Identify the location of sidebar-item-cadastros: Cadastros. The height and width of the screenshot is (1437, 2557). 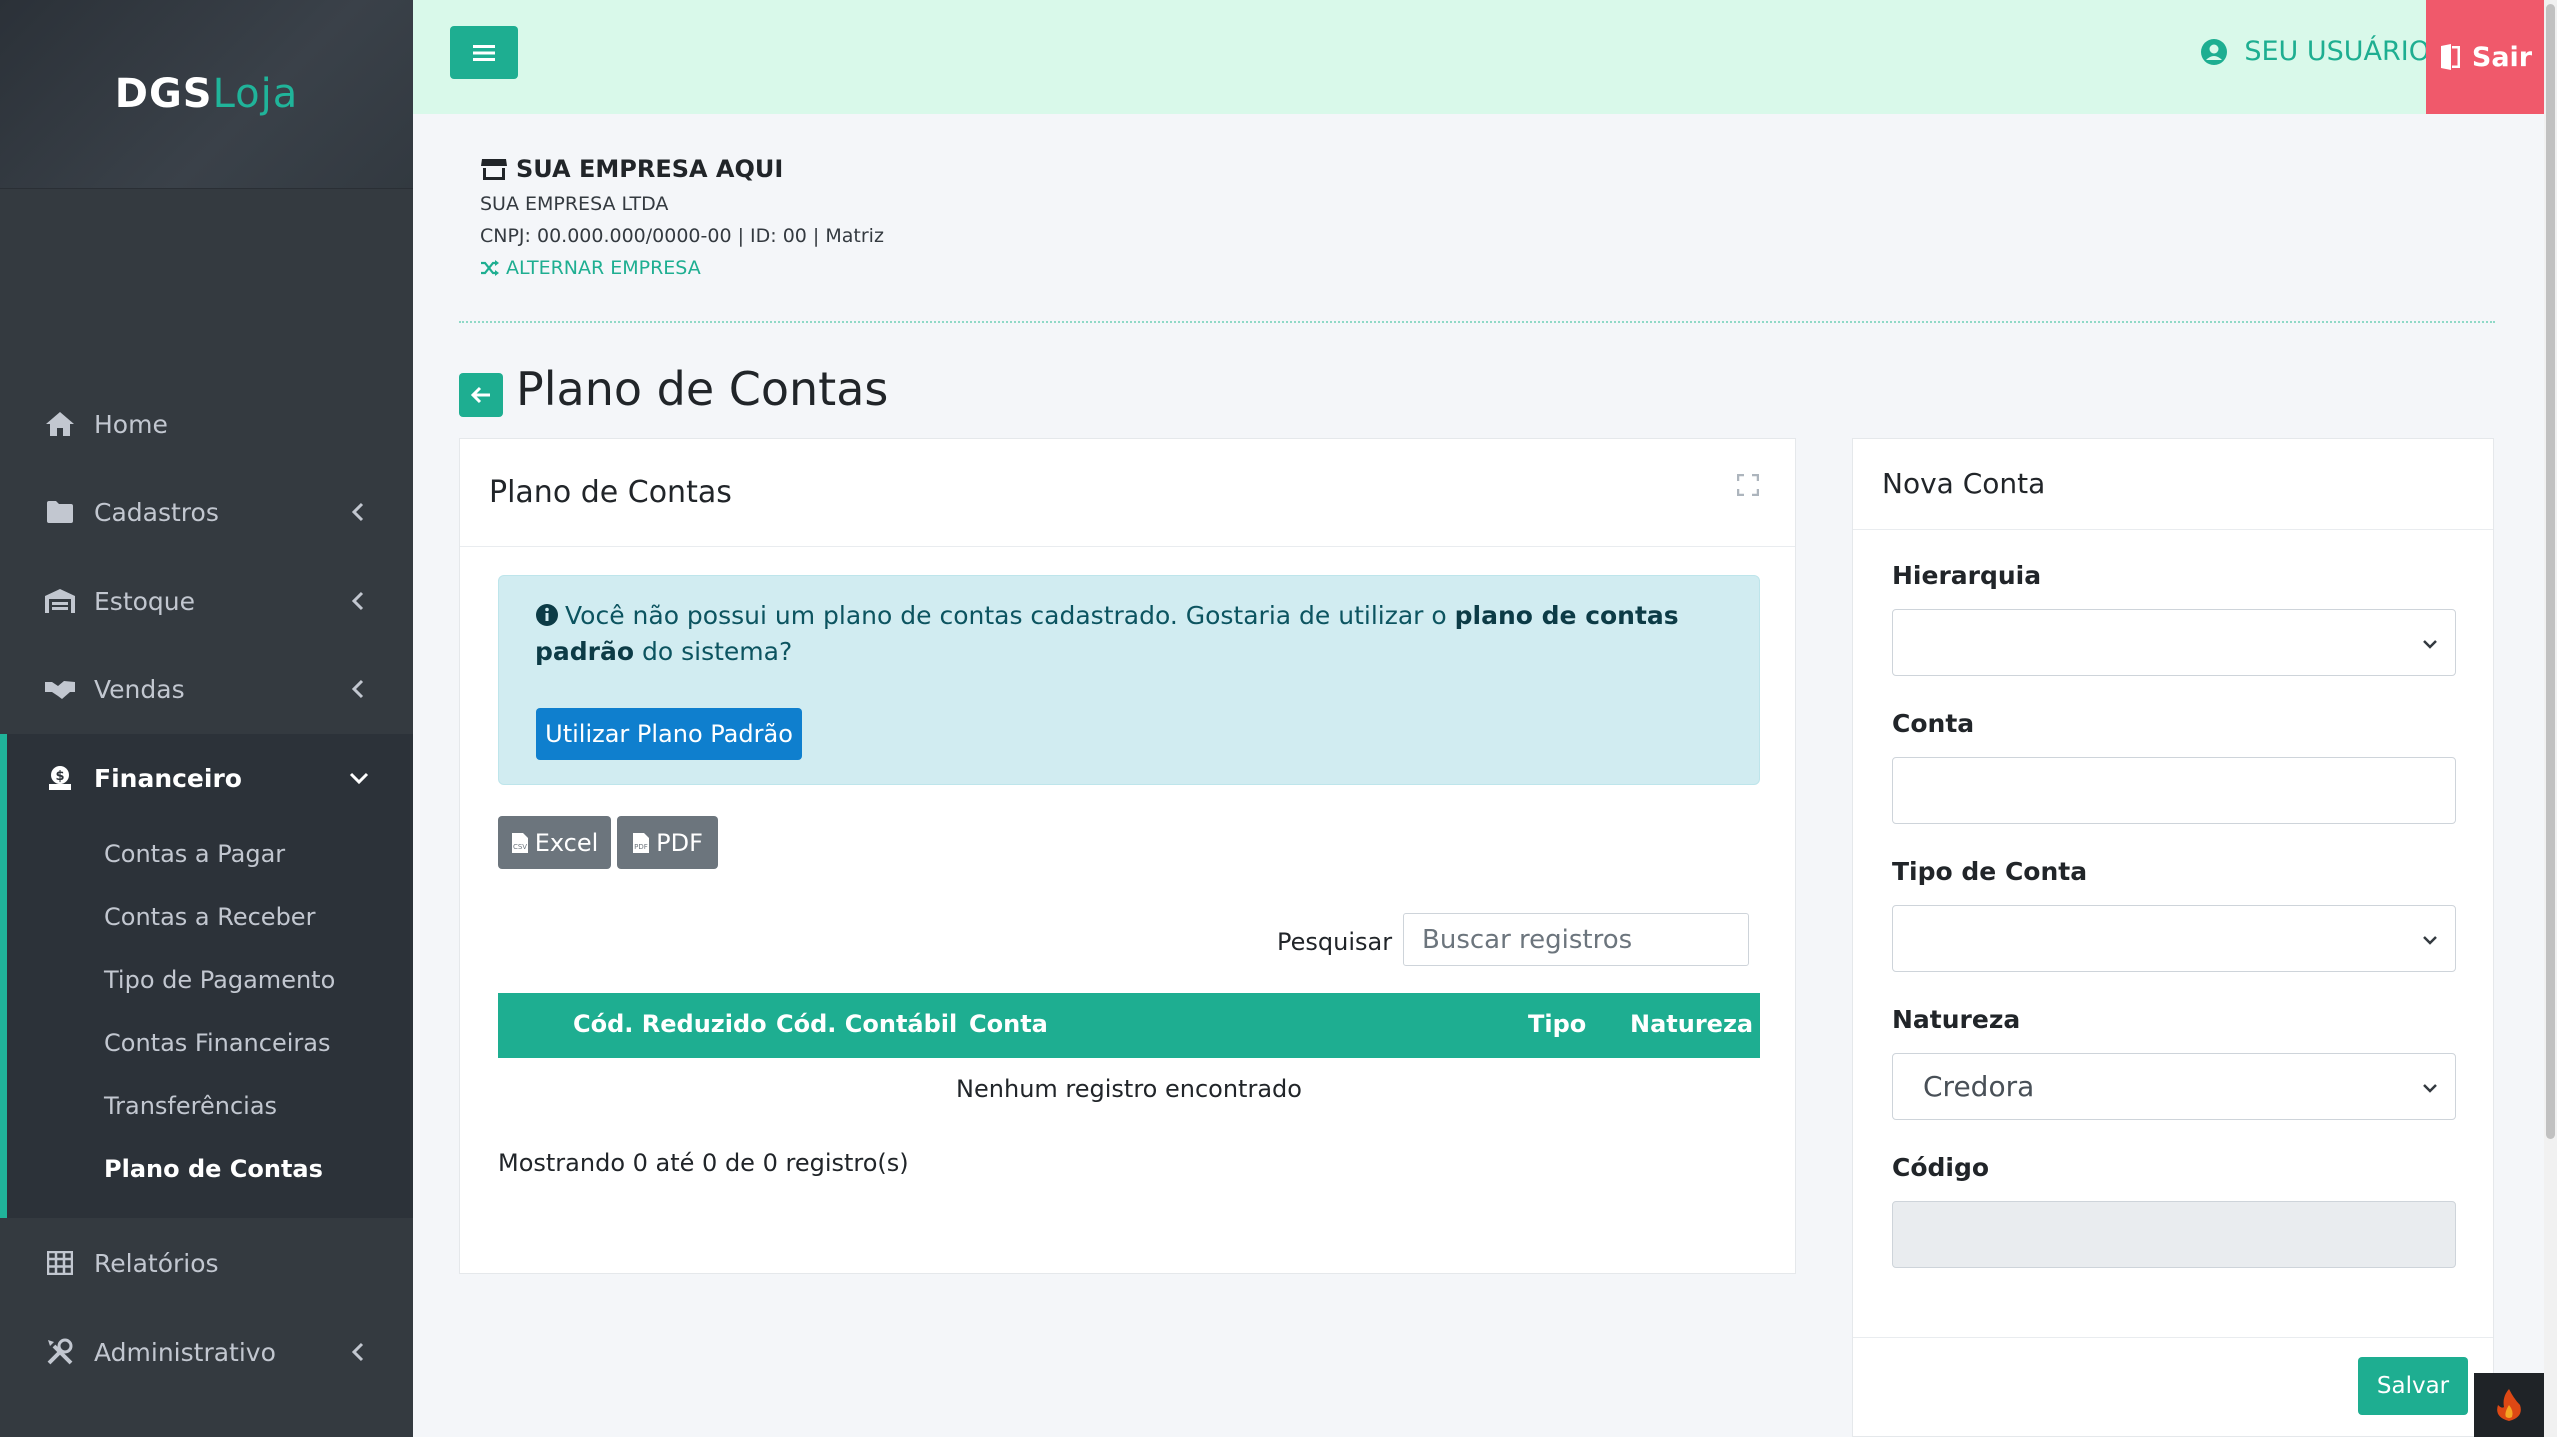
(206, 512).